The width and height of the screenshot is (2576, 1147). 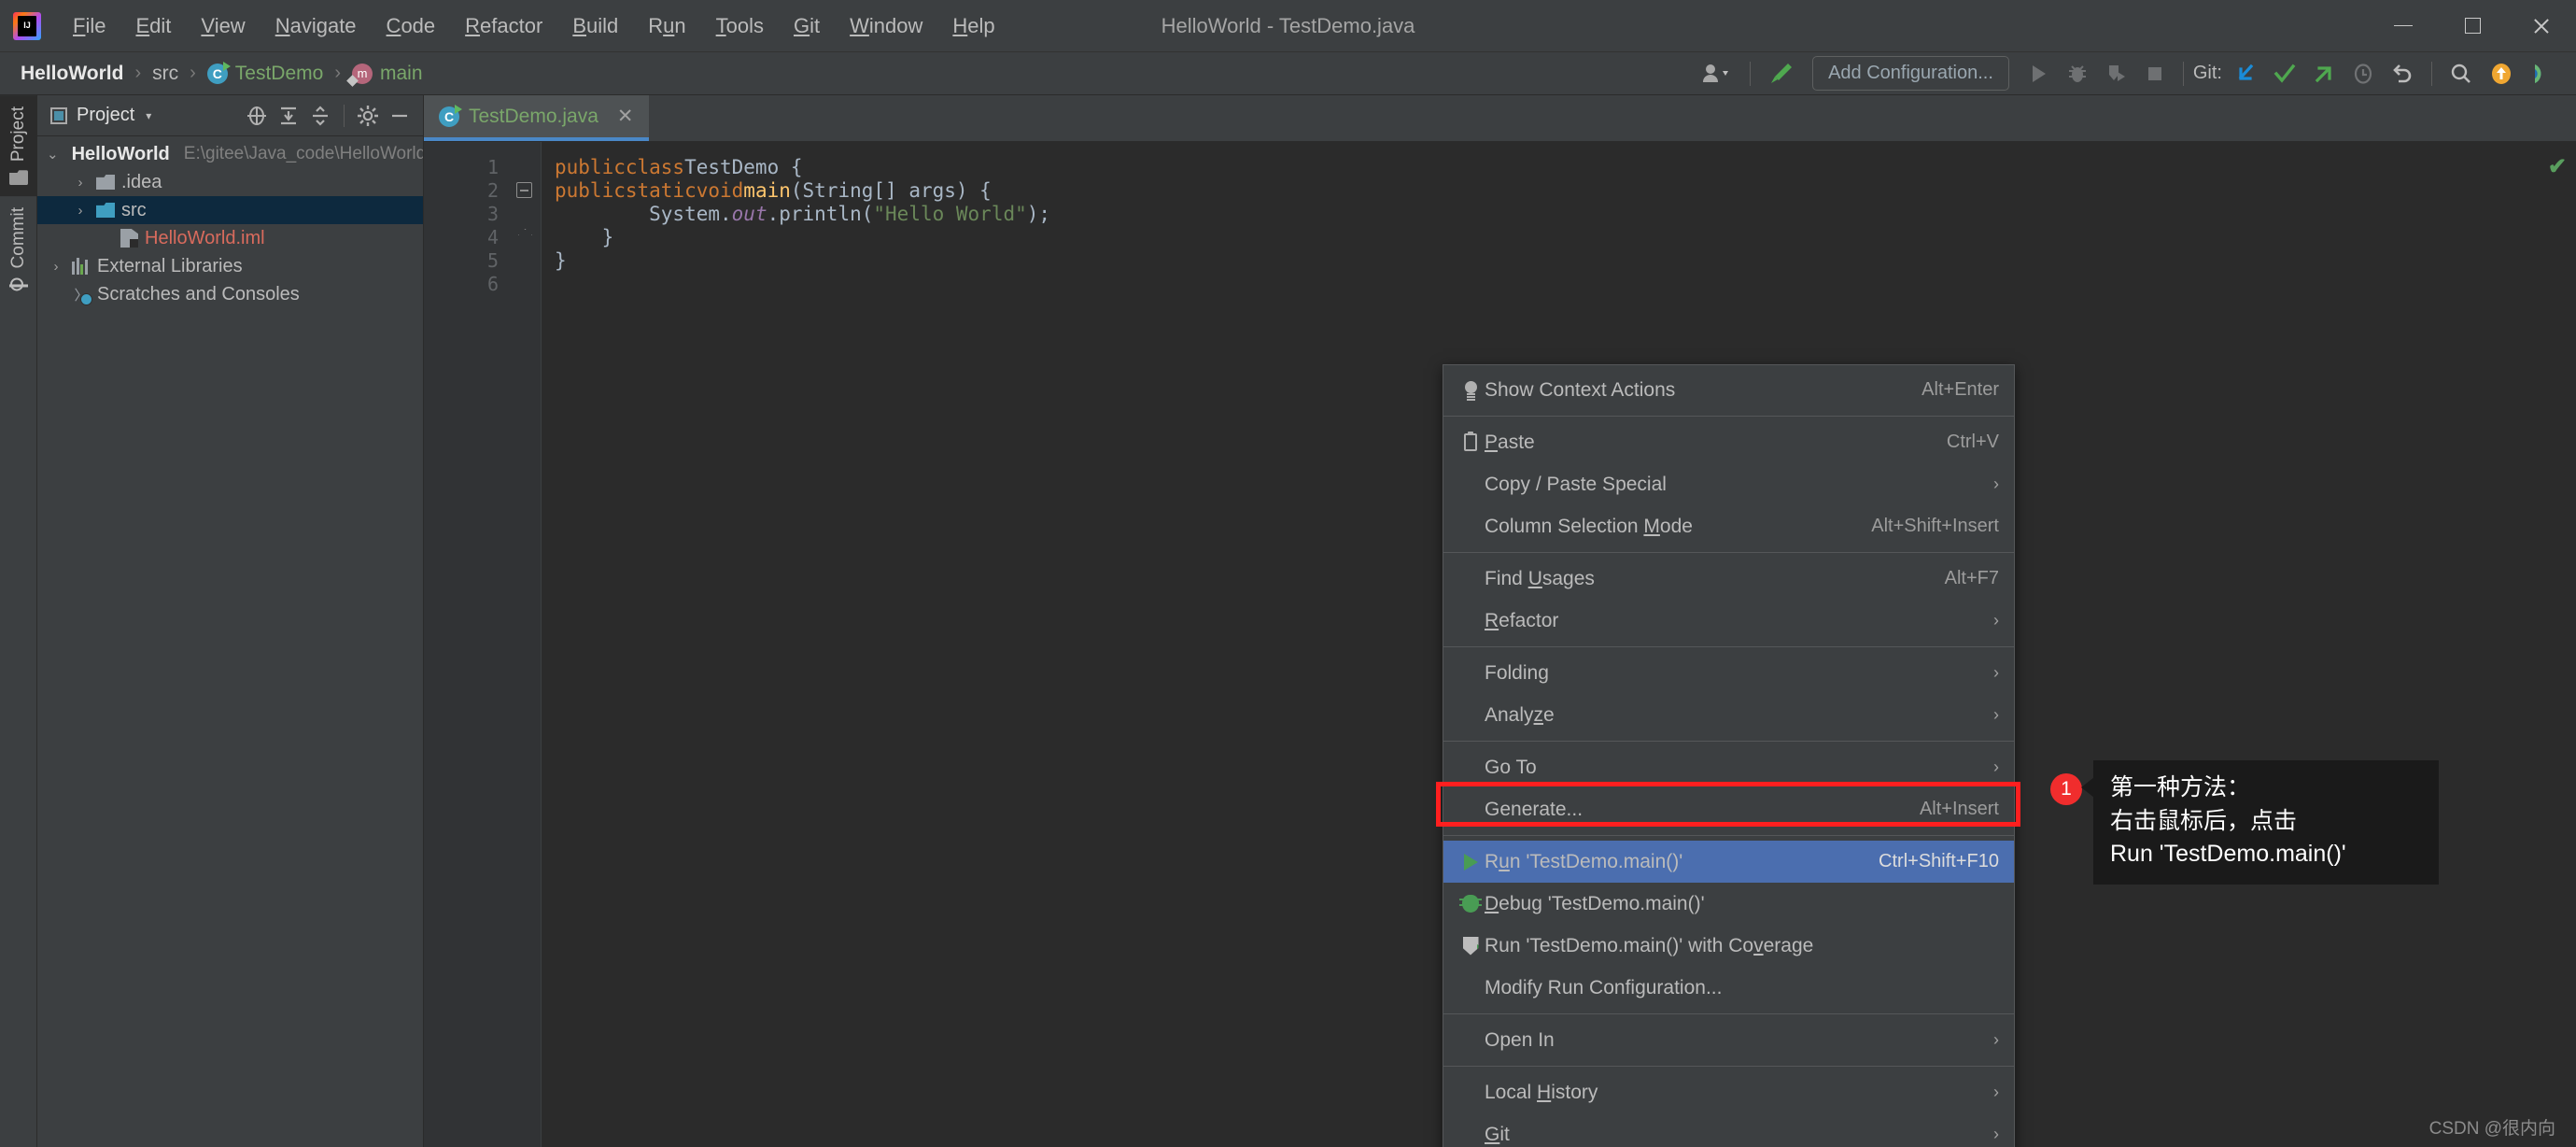 I want to click on ide-preview-icon, so click(x=2542, y=73).